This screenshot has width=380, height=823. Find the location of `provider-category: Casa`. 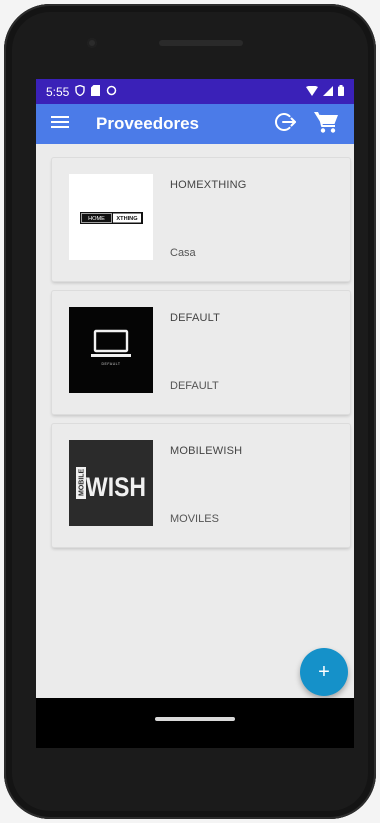

provider-category: Casa is located at coordinates (183, 253).